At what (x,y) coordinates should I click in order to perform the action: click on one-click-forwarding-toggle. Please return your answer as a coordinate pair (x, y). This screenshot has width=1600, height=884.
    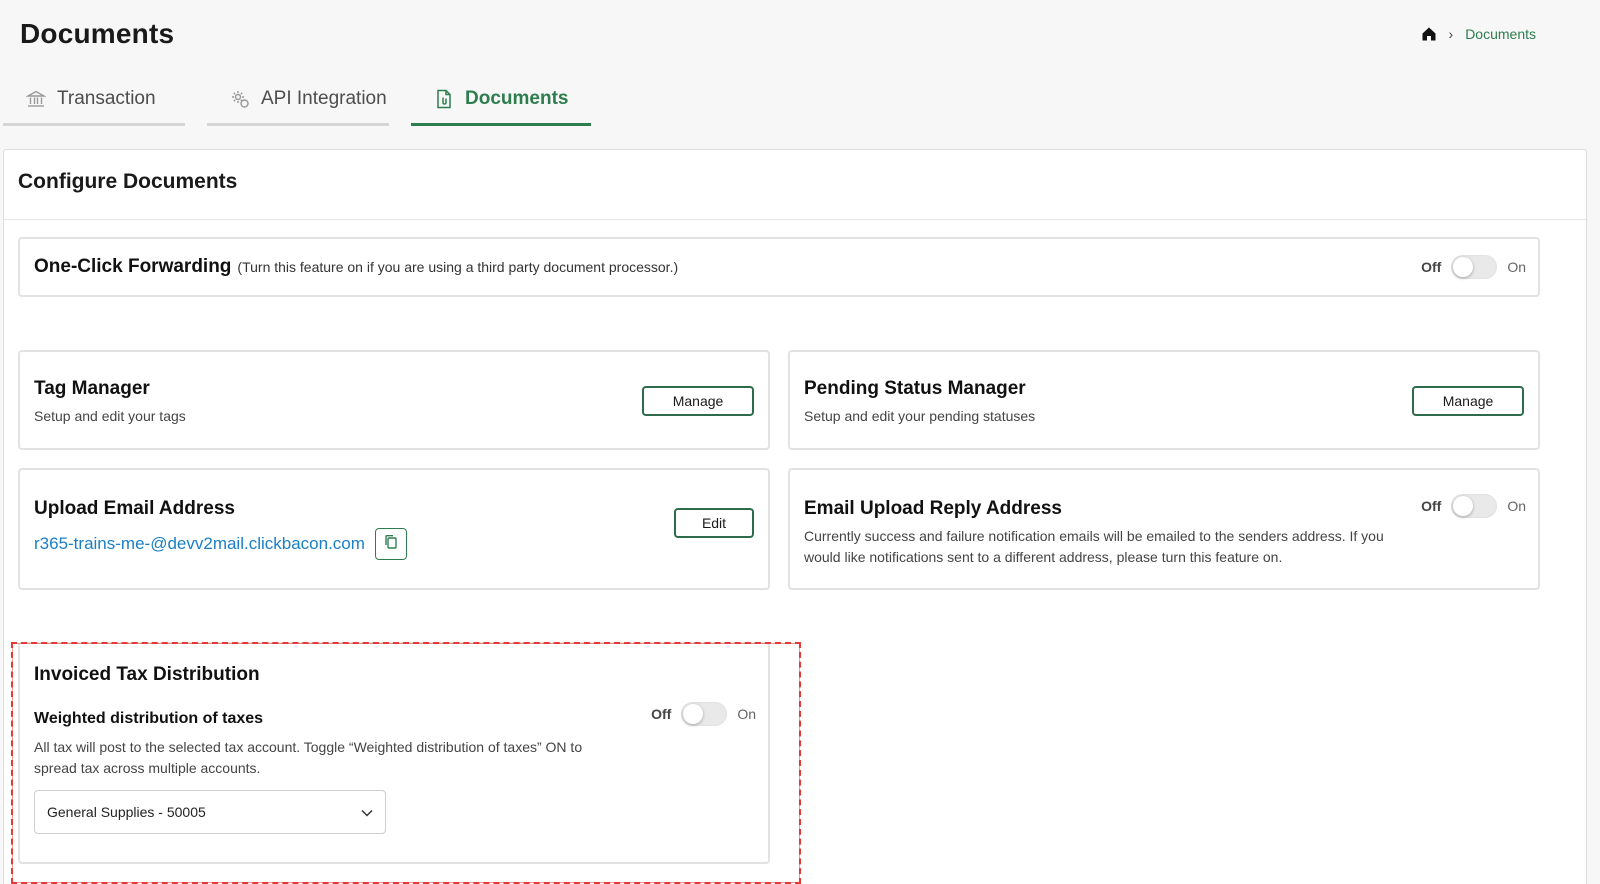
    Looking at the image, I should click on (1474, 267).